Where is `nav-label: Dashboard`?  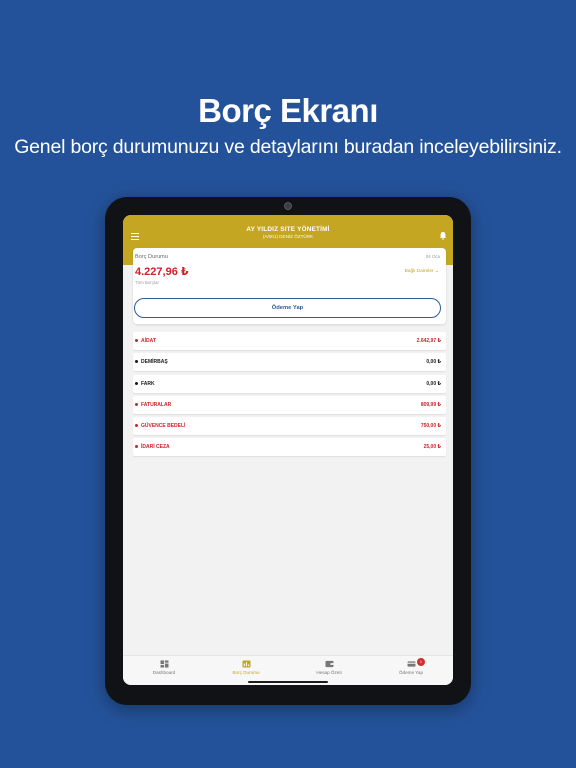
nav-label: Dashboard is located at coordinates (164, 672).